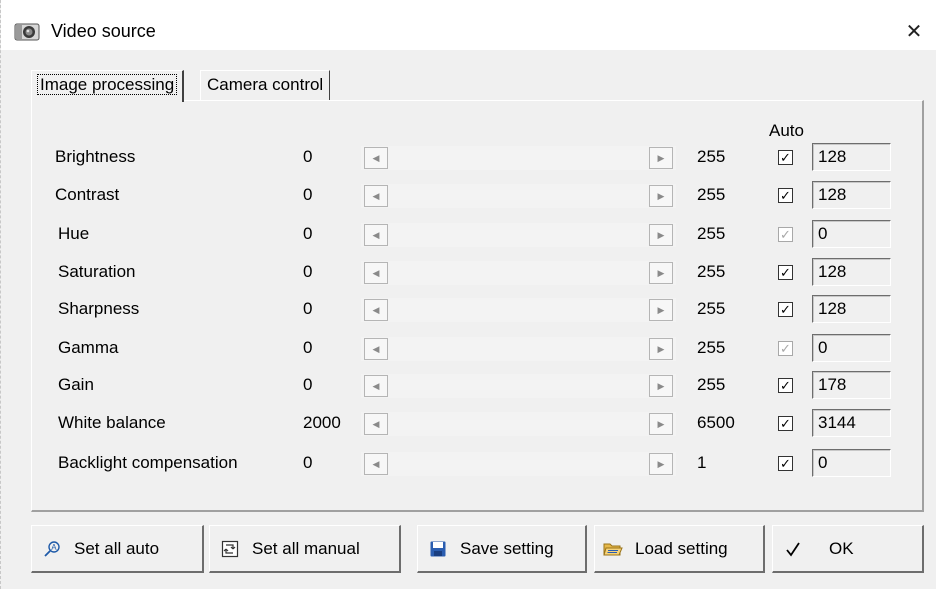  Describe the element at coordinates (613, 549) in the screenshot. I see `folder-open-icon` at that location.